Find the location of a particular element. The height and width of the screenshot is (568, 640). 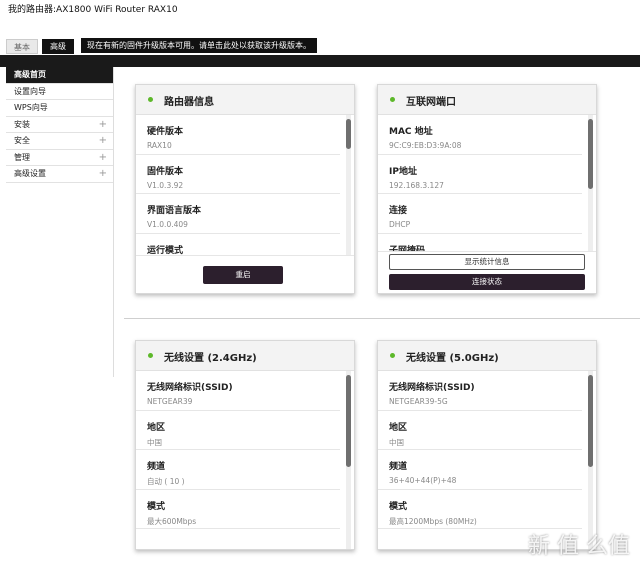

field-value: 36+40+44(P)+48 is located at coordinates (423, 480).